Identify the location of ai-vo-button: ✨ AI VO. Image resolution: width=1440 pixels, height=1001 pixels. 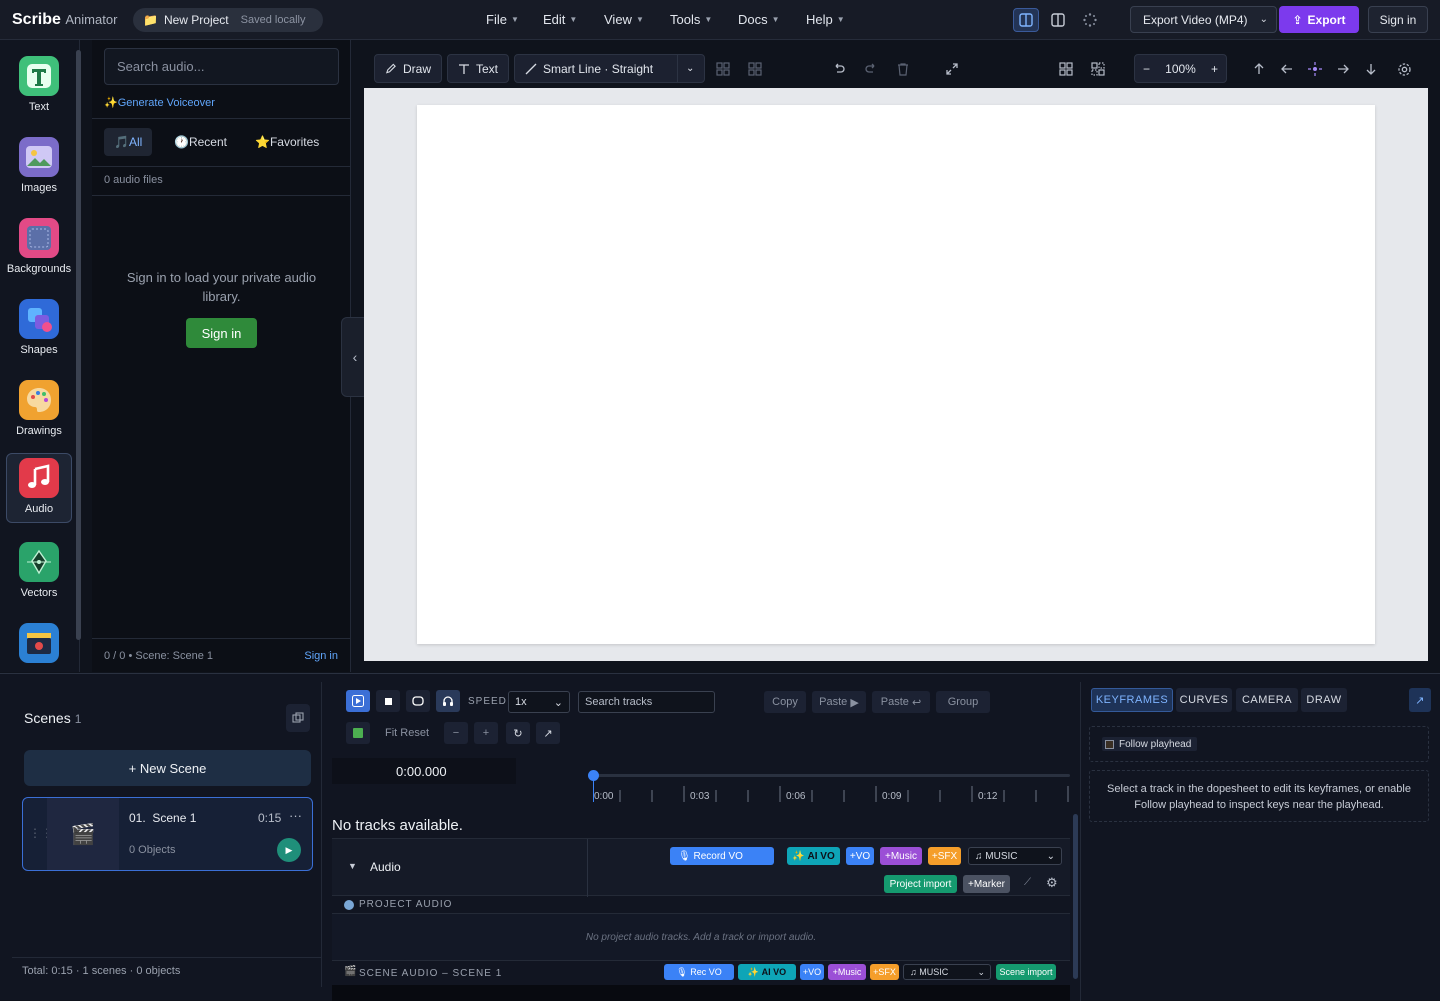
(813, 856).